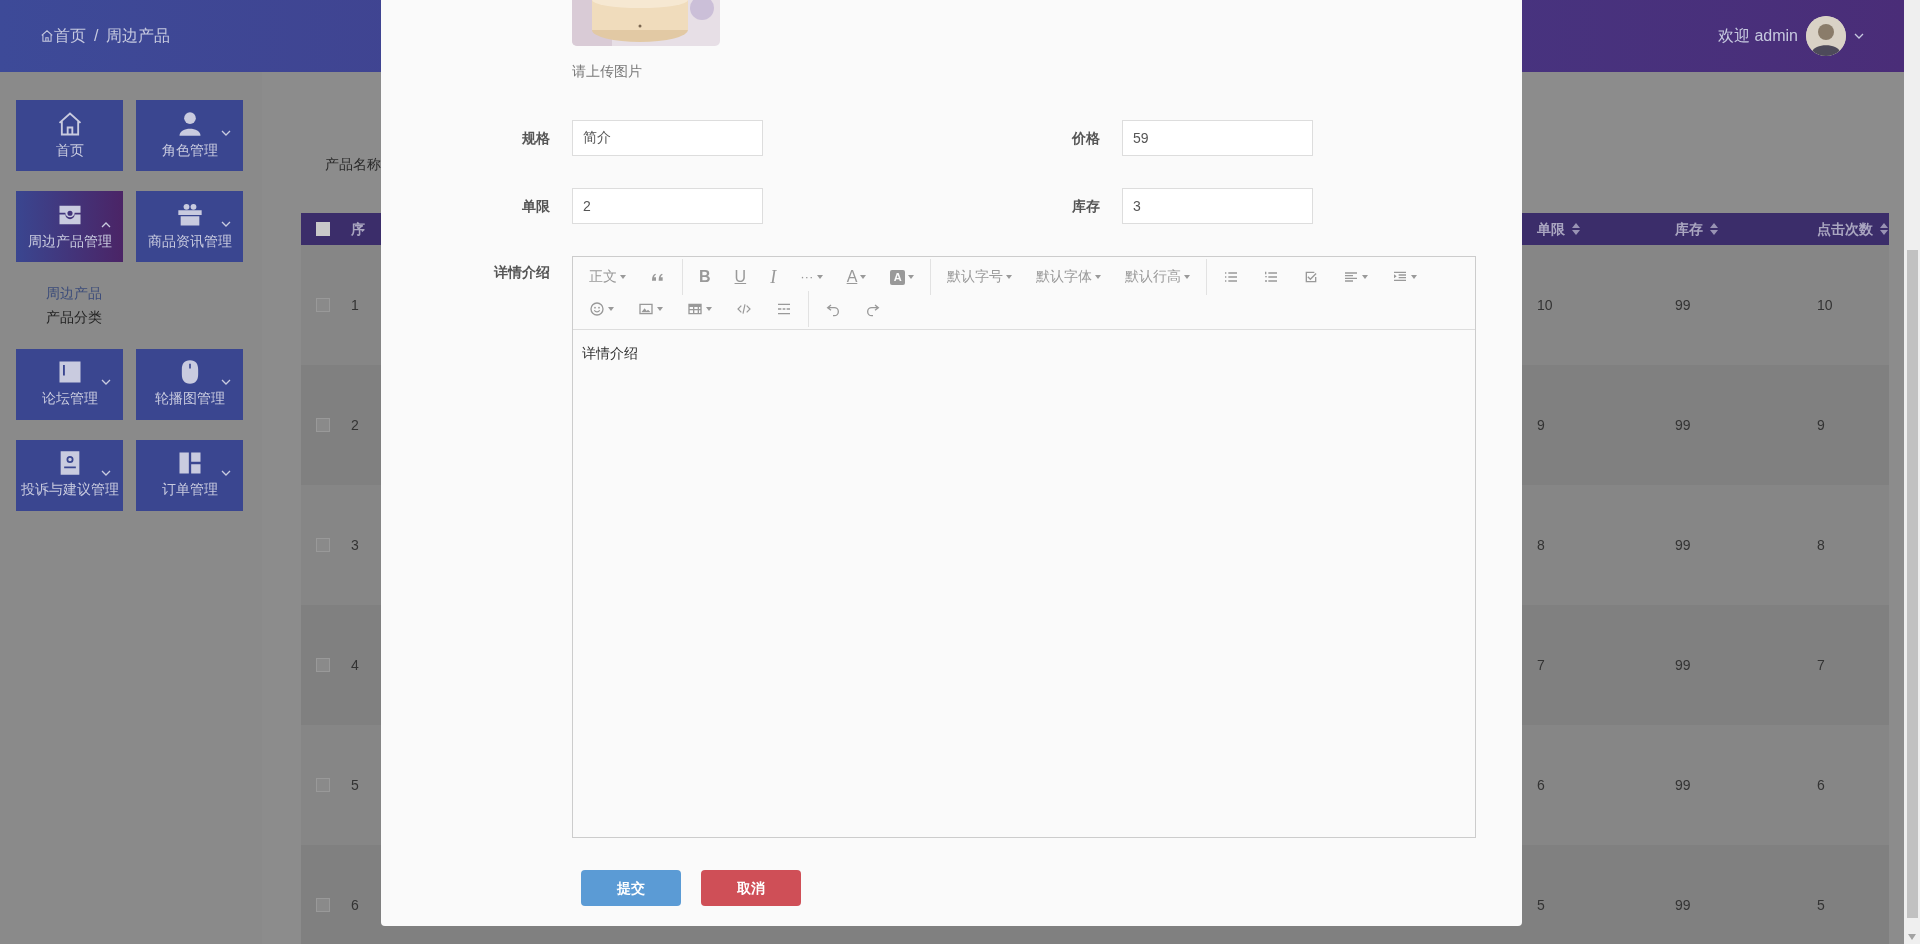  What do you see at coordinates (358, 229) in the screenshot?
I see `column-header: 序` at bounding box center [358, 229].